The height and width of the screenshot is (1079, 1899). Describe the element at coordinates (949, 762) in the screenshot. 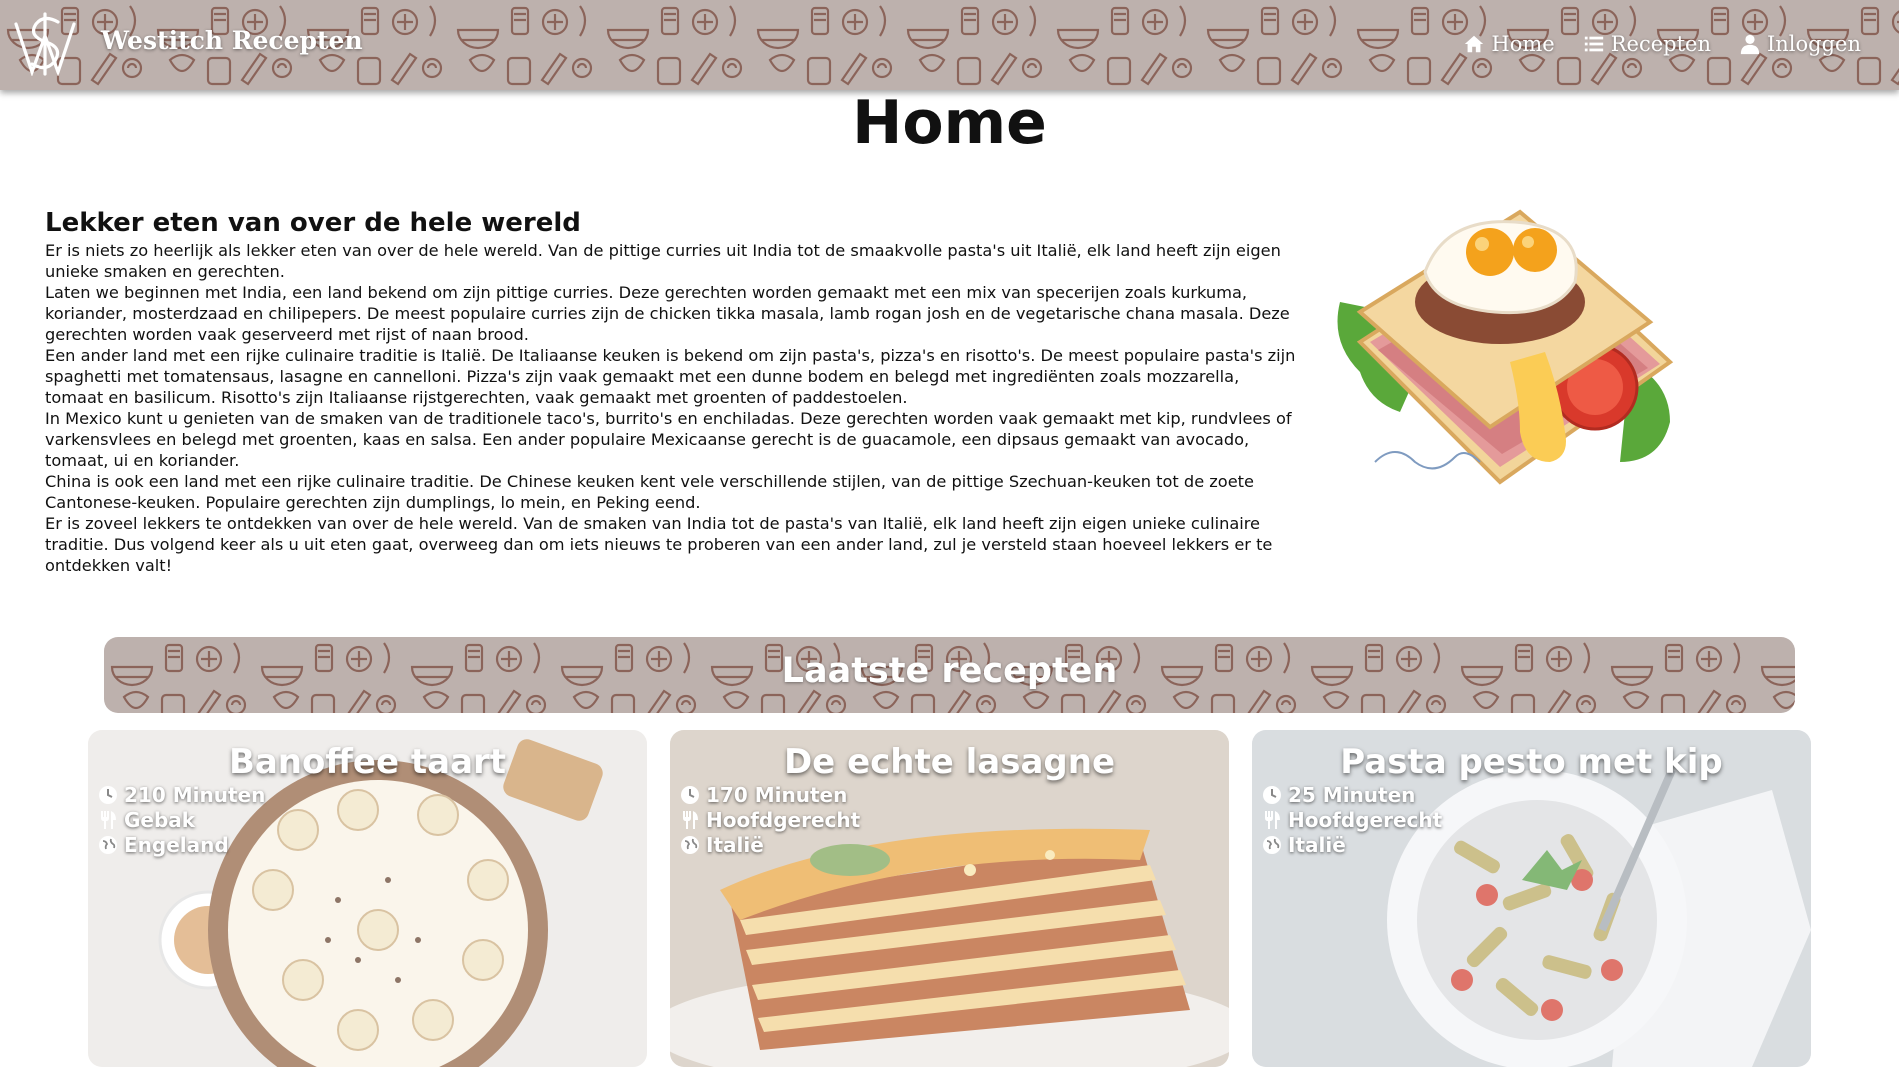

I see `card-title: De echte lasagne` at that location.